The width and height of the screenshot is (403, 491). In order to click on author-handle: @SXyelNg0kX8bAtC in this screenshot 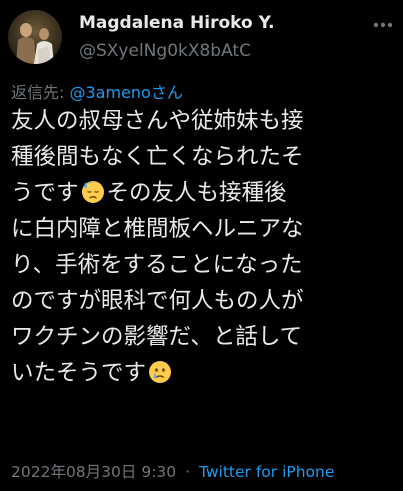, I will do `click(165, 51)`.